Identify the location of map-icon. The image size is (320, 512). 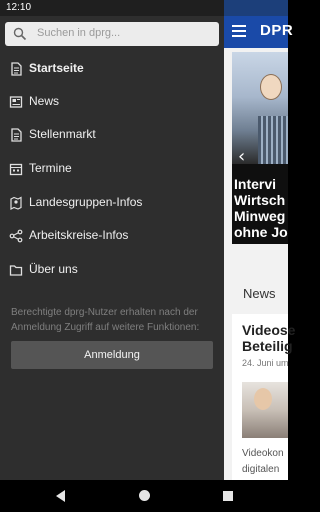
(16, 203).